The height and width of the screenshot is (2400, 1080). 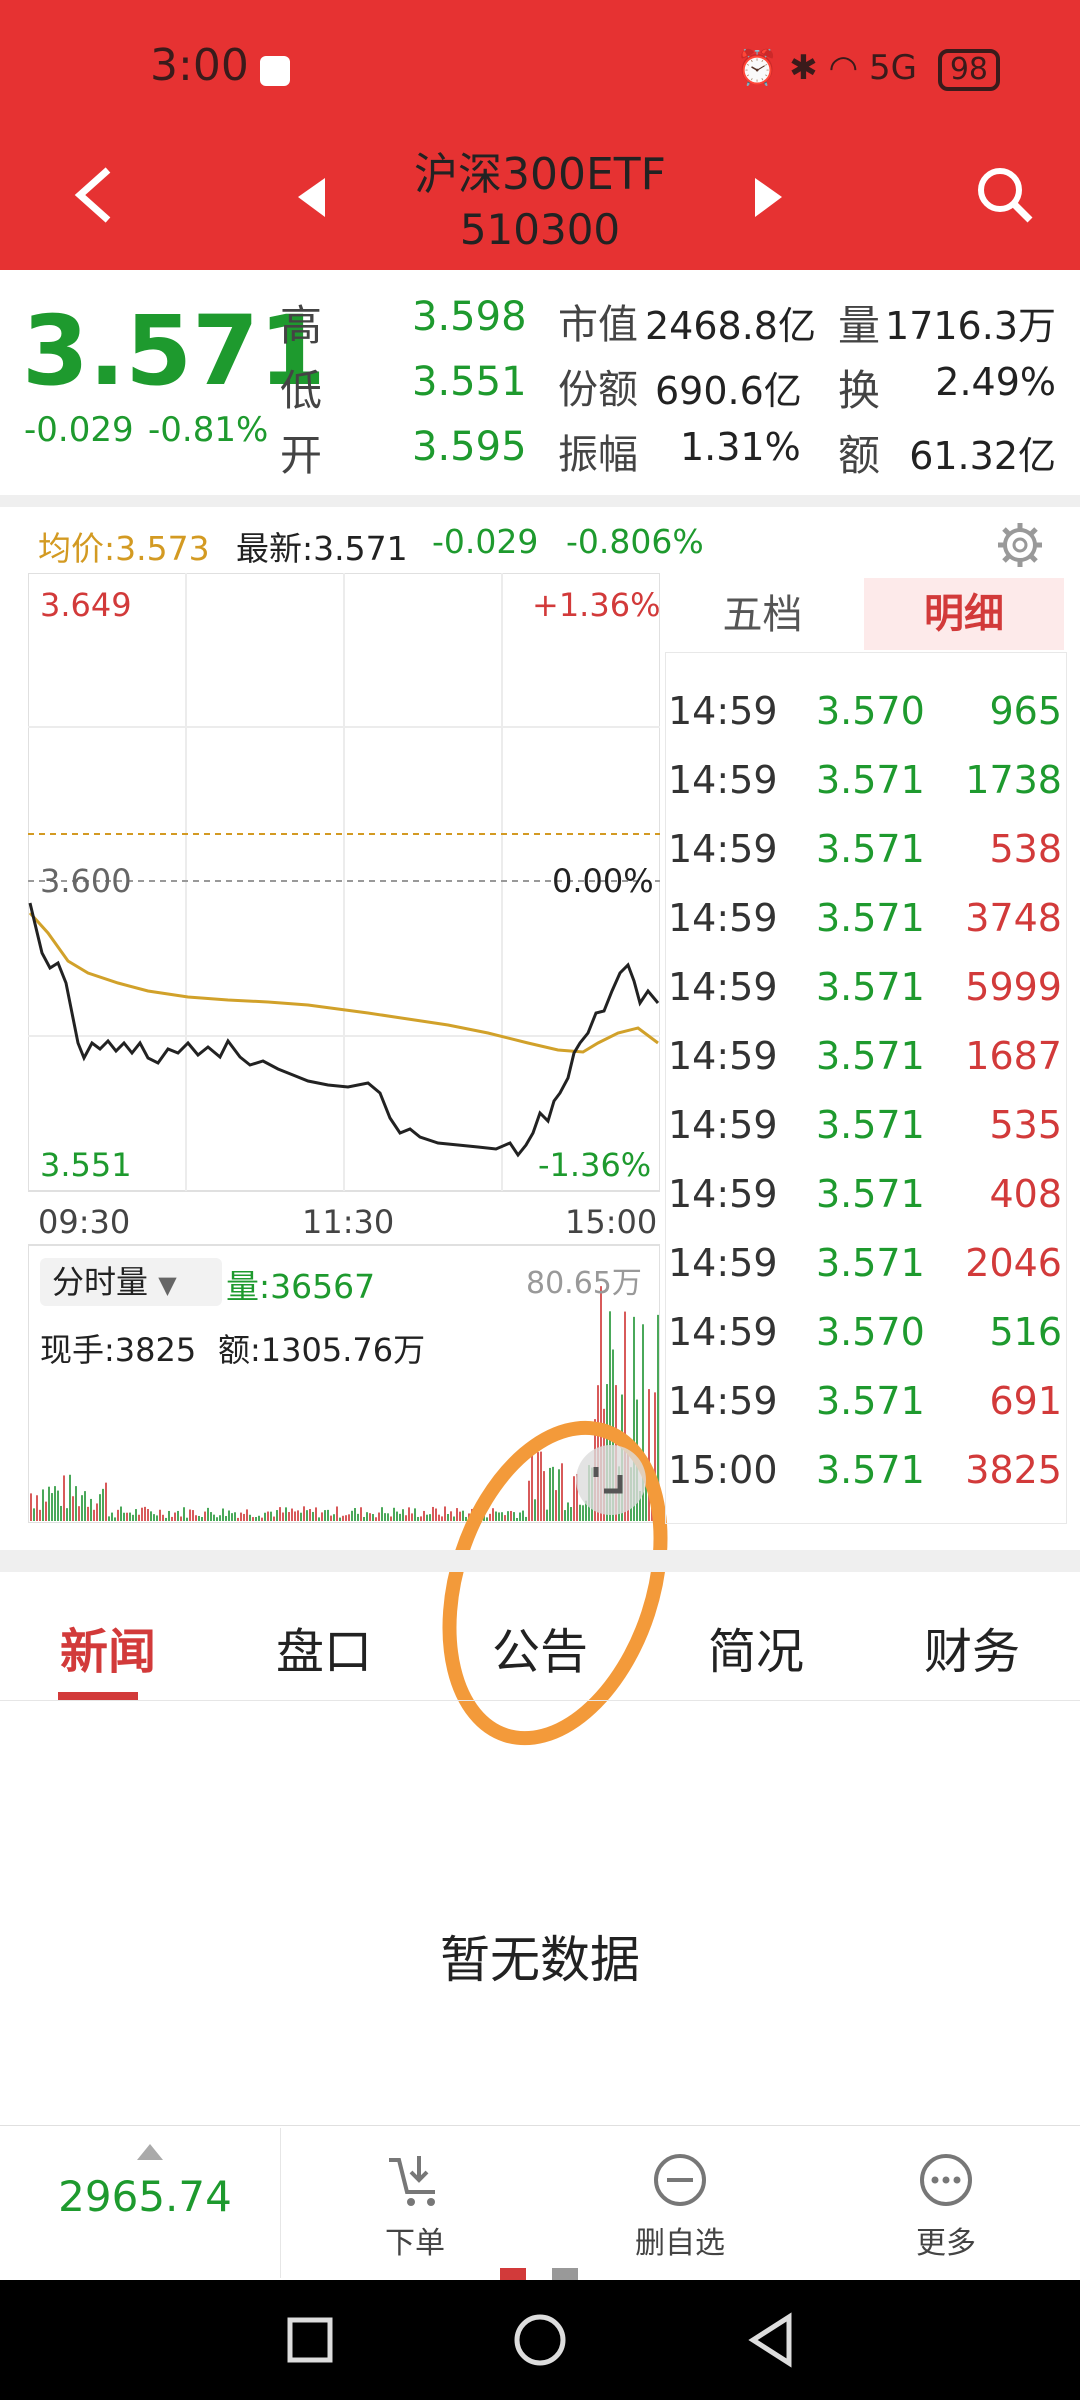 What do you see at coordinates (603, 881) in the screenshot?
I see `chart-pct-mid: 0.00%` at bounding box center [603, 881].